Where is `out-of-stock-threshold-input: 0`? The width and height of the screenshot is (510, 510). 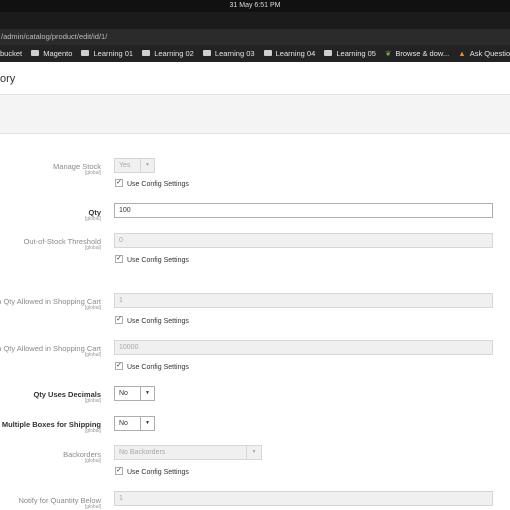
out-of-stock-threshold-input: 0 is located at coordinates (303, 240).